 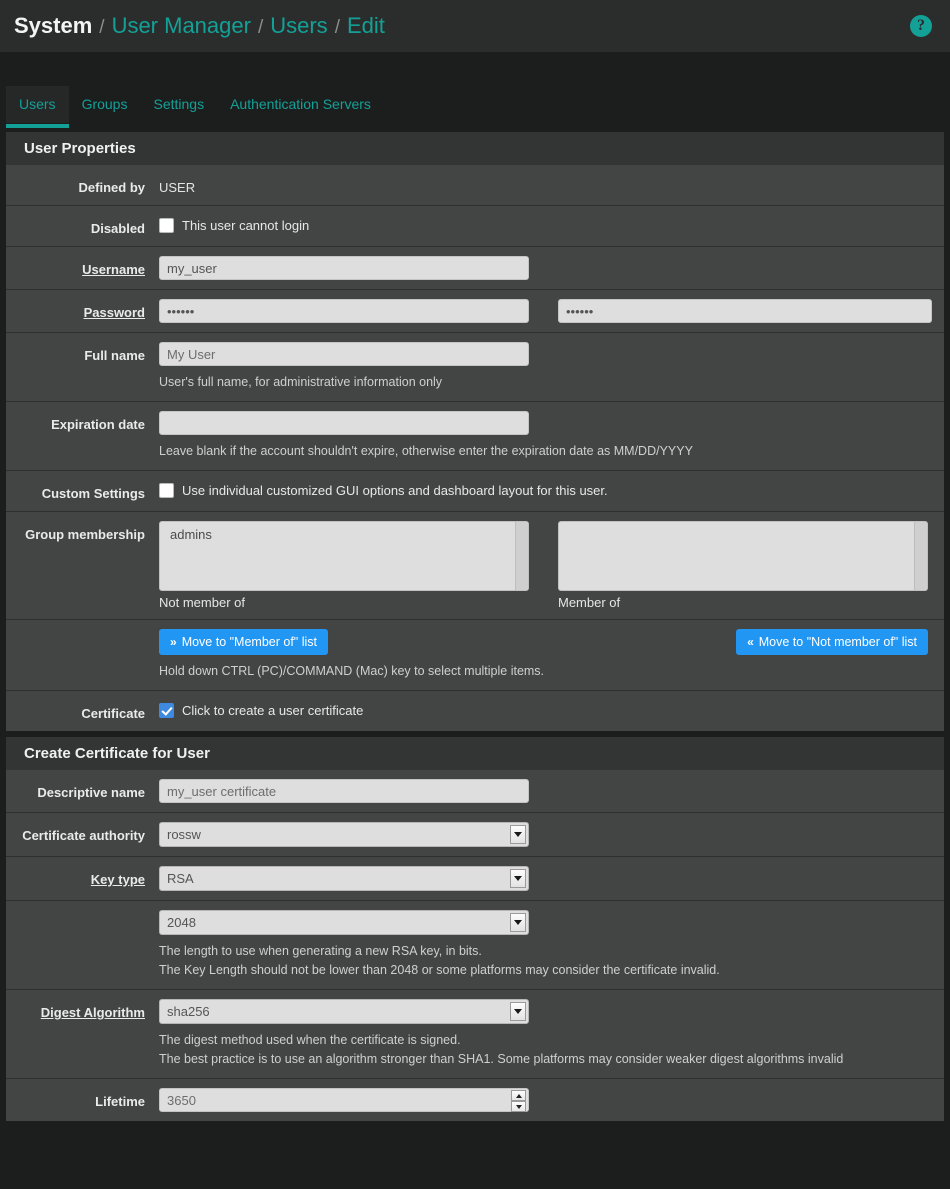 What do you see at coordinates (181, 26) in the screenshot?
I see `breadcrumb-item-user-manager: User Manager` at bounding box center [181, 26].